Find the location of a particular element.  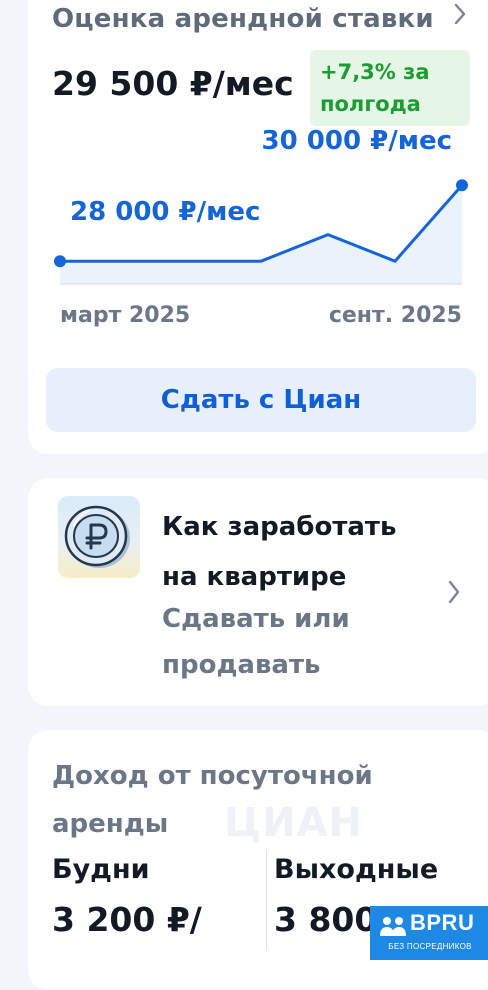

bpru-tagline: БЕЗ ПОСРЕДНИКОВ is located at coordinates (430, 946).